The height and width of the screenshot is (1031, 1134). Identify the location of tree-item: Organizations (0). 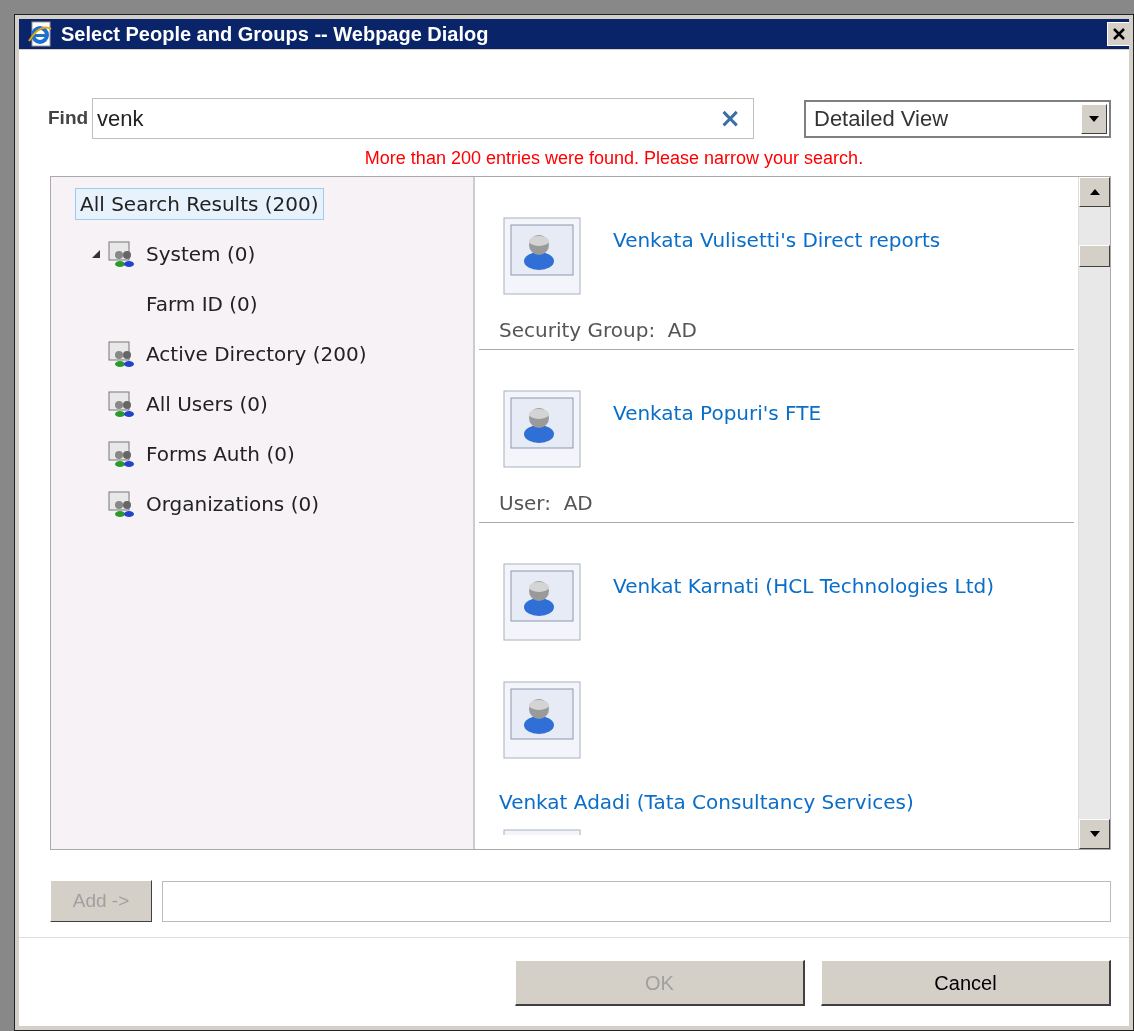
(232, 504).